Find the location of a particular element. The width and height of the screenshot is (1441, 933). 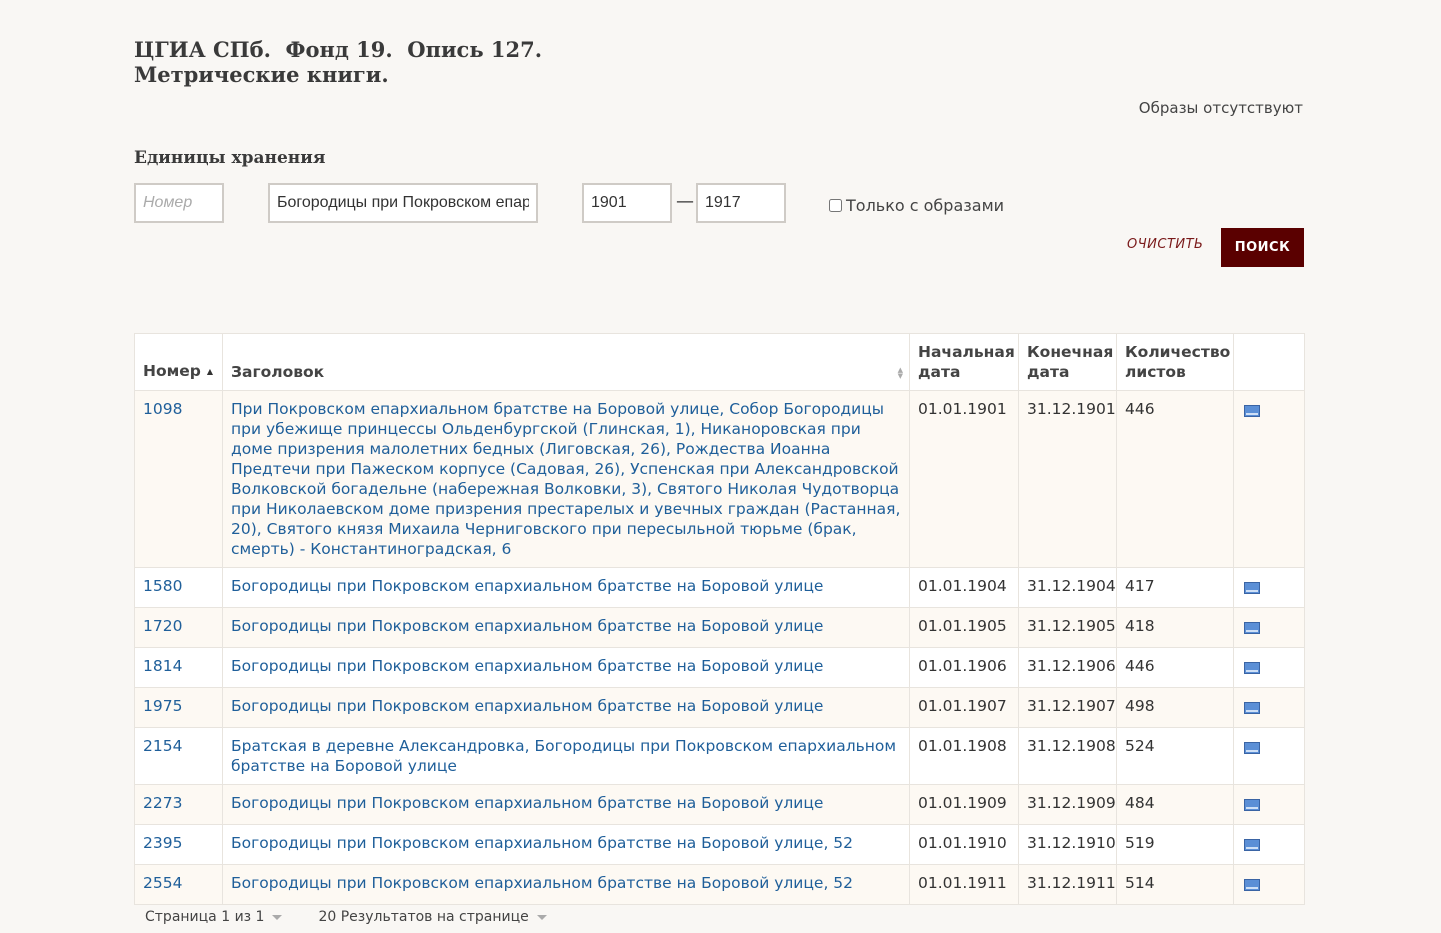

column-header-images is located at coordinates (1269, 362).